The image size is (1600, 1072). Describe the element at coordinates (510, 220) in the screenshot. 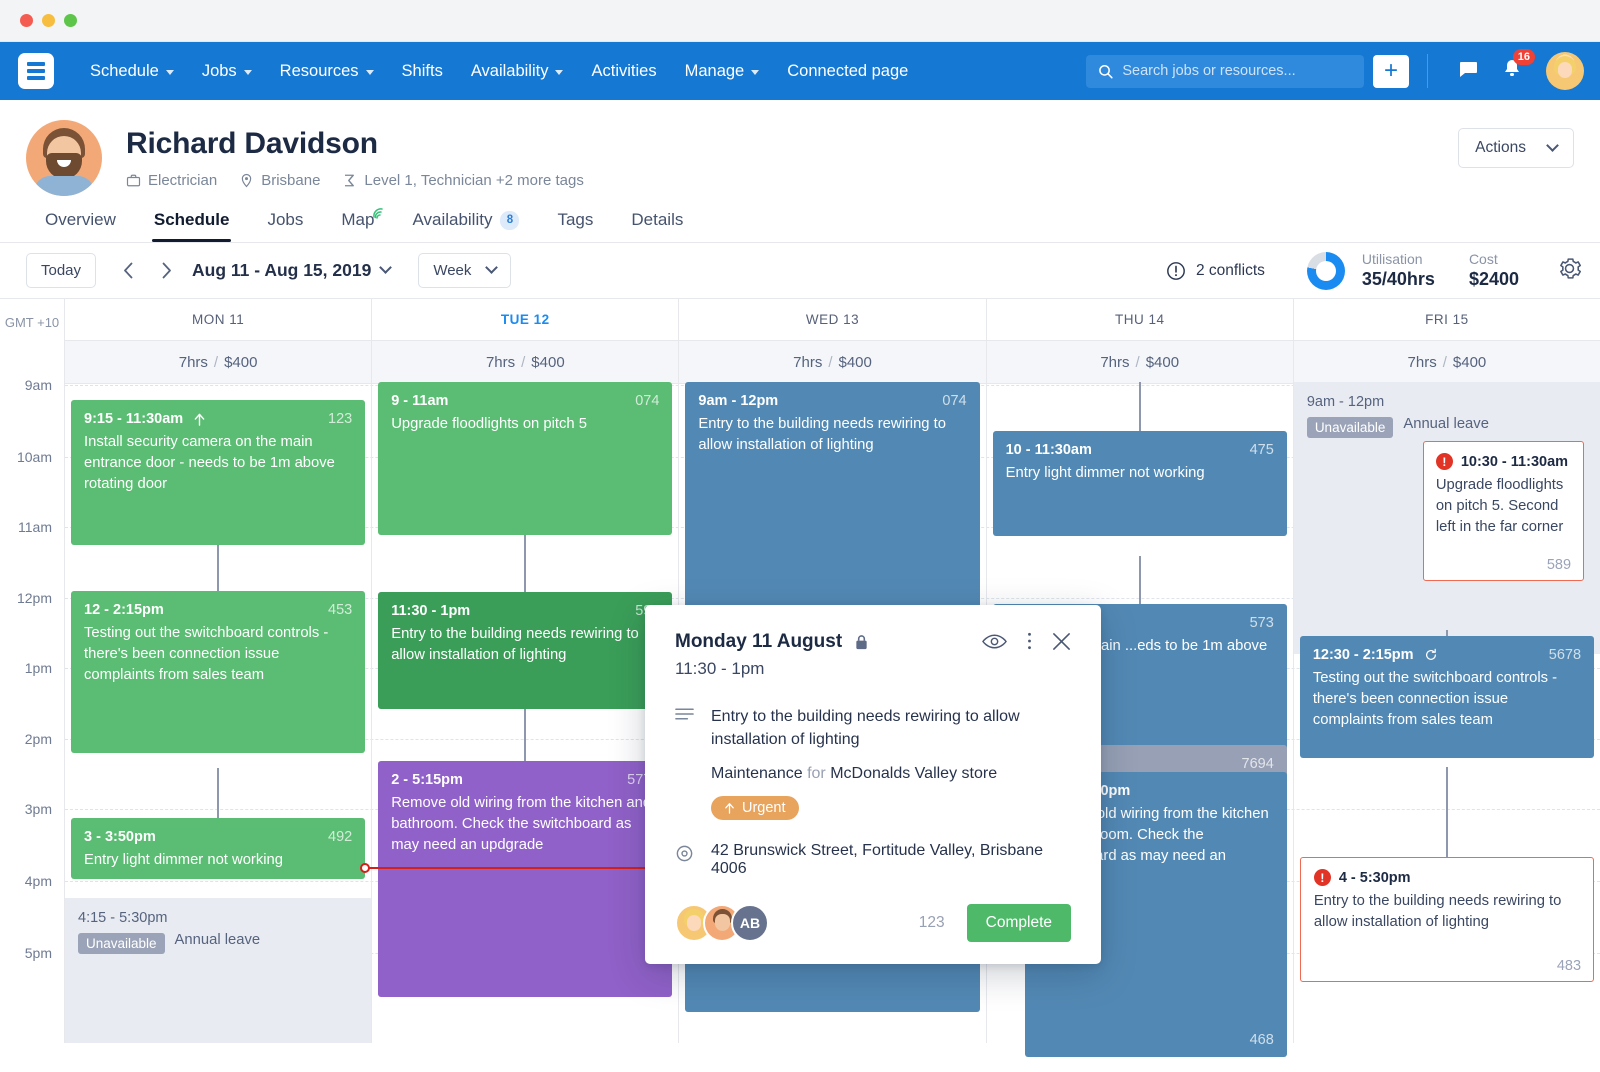

I see `availability-badge: 8` at that location.